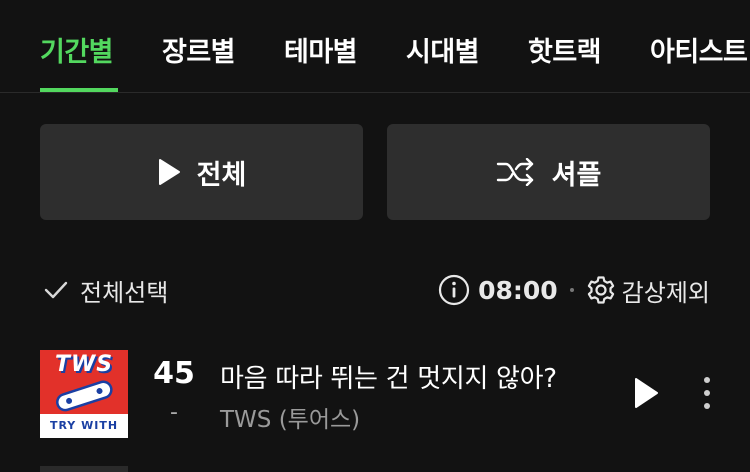 Image resolution: width=750 pixels, height=472 pixels. I want to click on exclude-label: 감상제외, so click(666, 290).